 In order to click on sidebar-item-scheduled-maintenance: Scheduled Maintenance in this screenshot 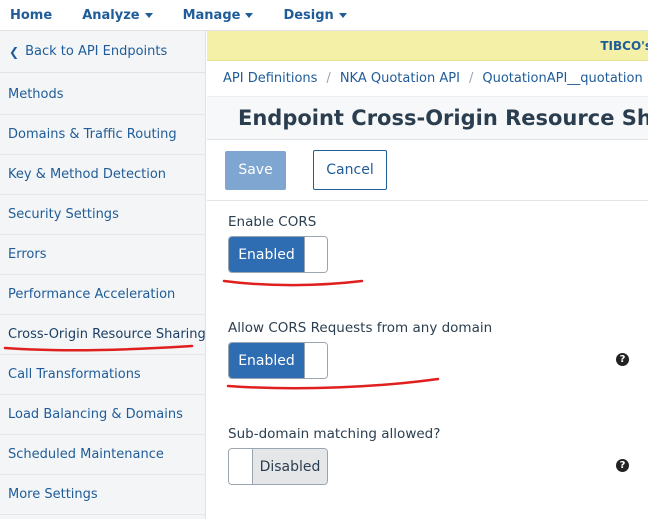, I will do `click(102, 455)`.